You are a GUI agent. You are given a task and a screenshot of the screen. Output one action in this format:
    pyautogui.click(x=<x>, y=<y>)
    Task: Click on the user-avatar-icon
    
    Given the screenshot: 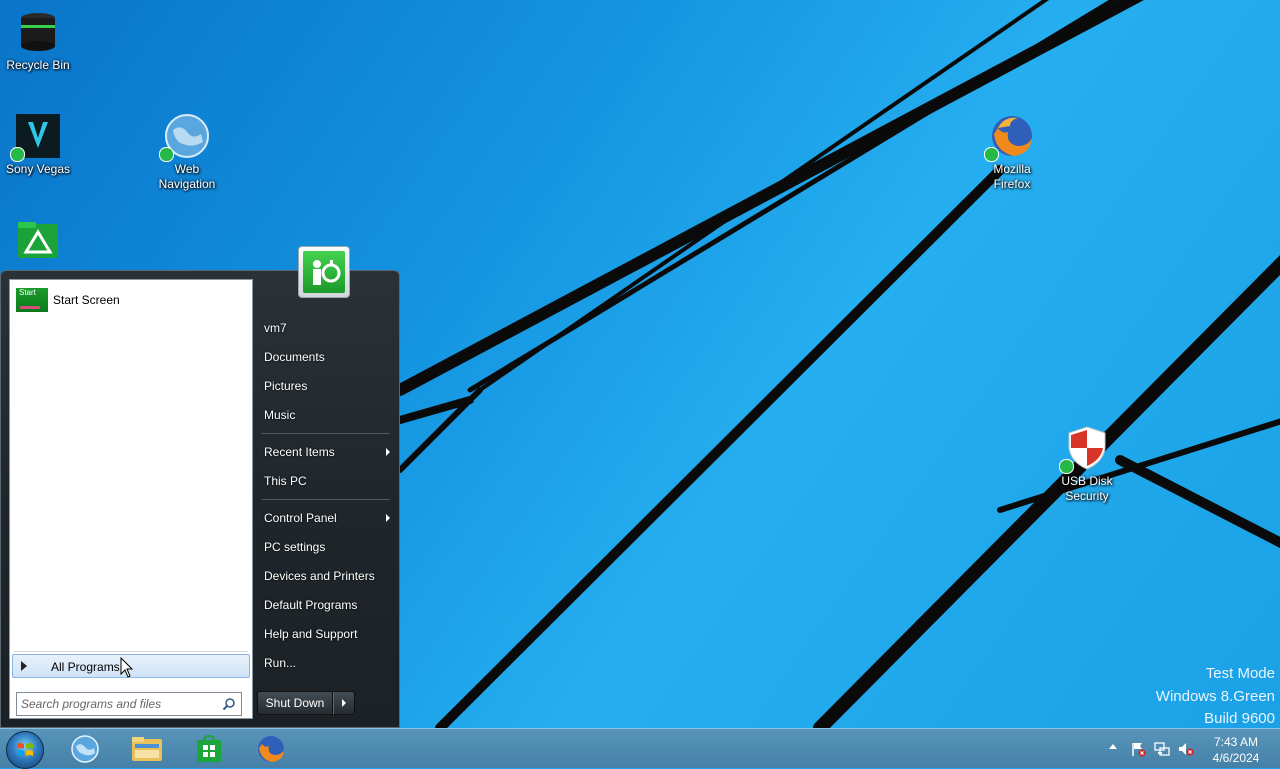 What is the action you would take?
    pyautogui.click(x=324, y=272)
    